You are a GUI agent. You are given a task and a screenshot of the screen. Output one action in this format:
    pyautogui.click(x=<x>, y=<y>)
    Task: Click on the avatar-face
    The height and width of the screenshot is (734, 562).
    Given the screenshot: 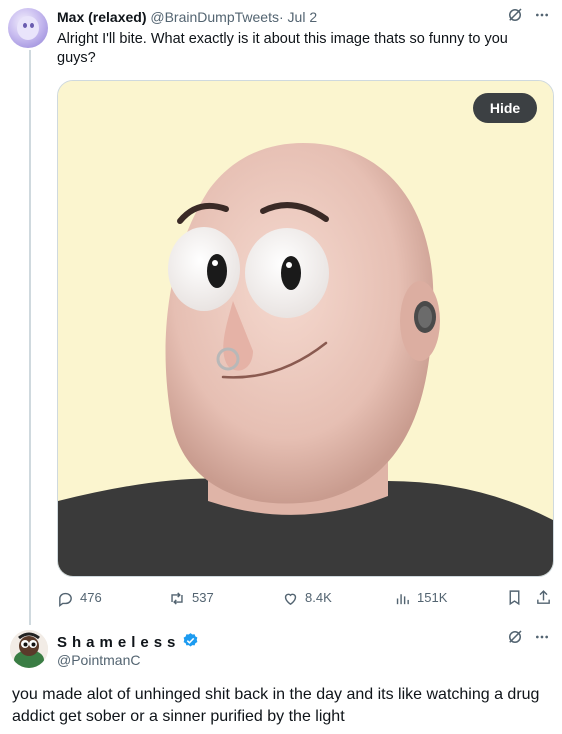 What is the action you would take?
    pyautogui.click(x=28, y=28)
    